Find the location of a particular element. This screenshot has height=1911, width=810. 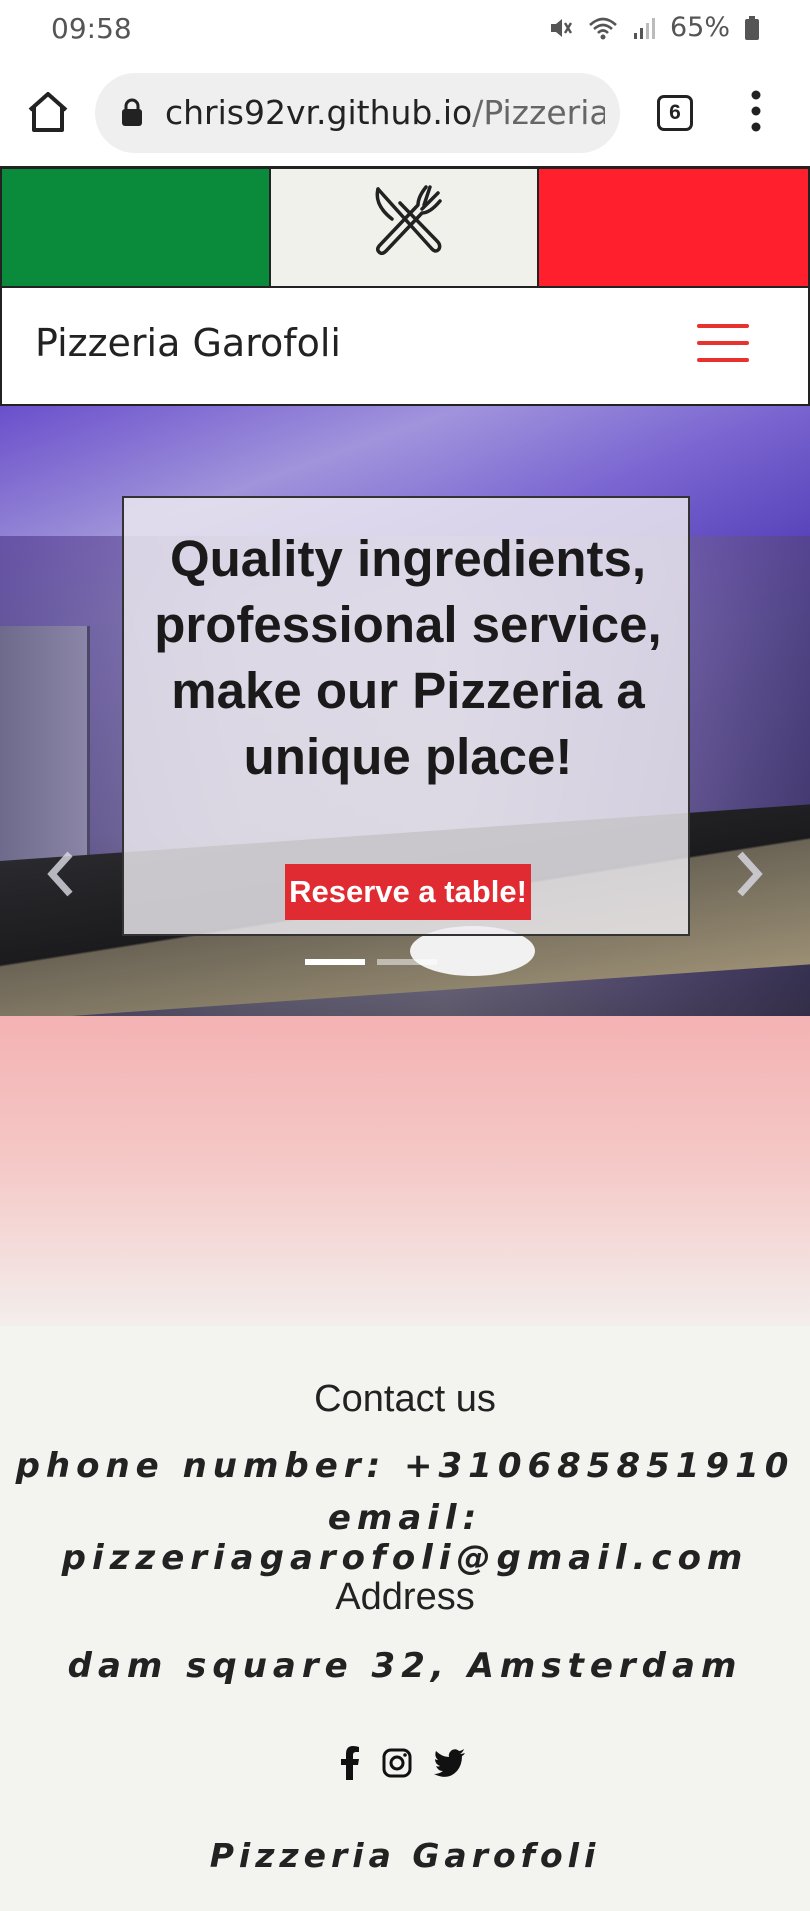

flag-green-stripe is located at coordinates (135, 227).